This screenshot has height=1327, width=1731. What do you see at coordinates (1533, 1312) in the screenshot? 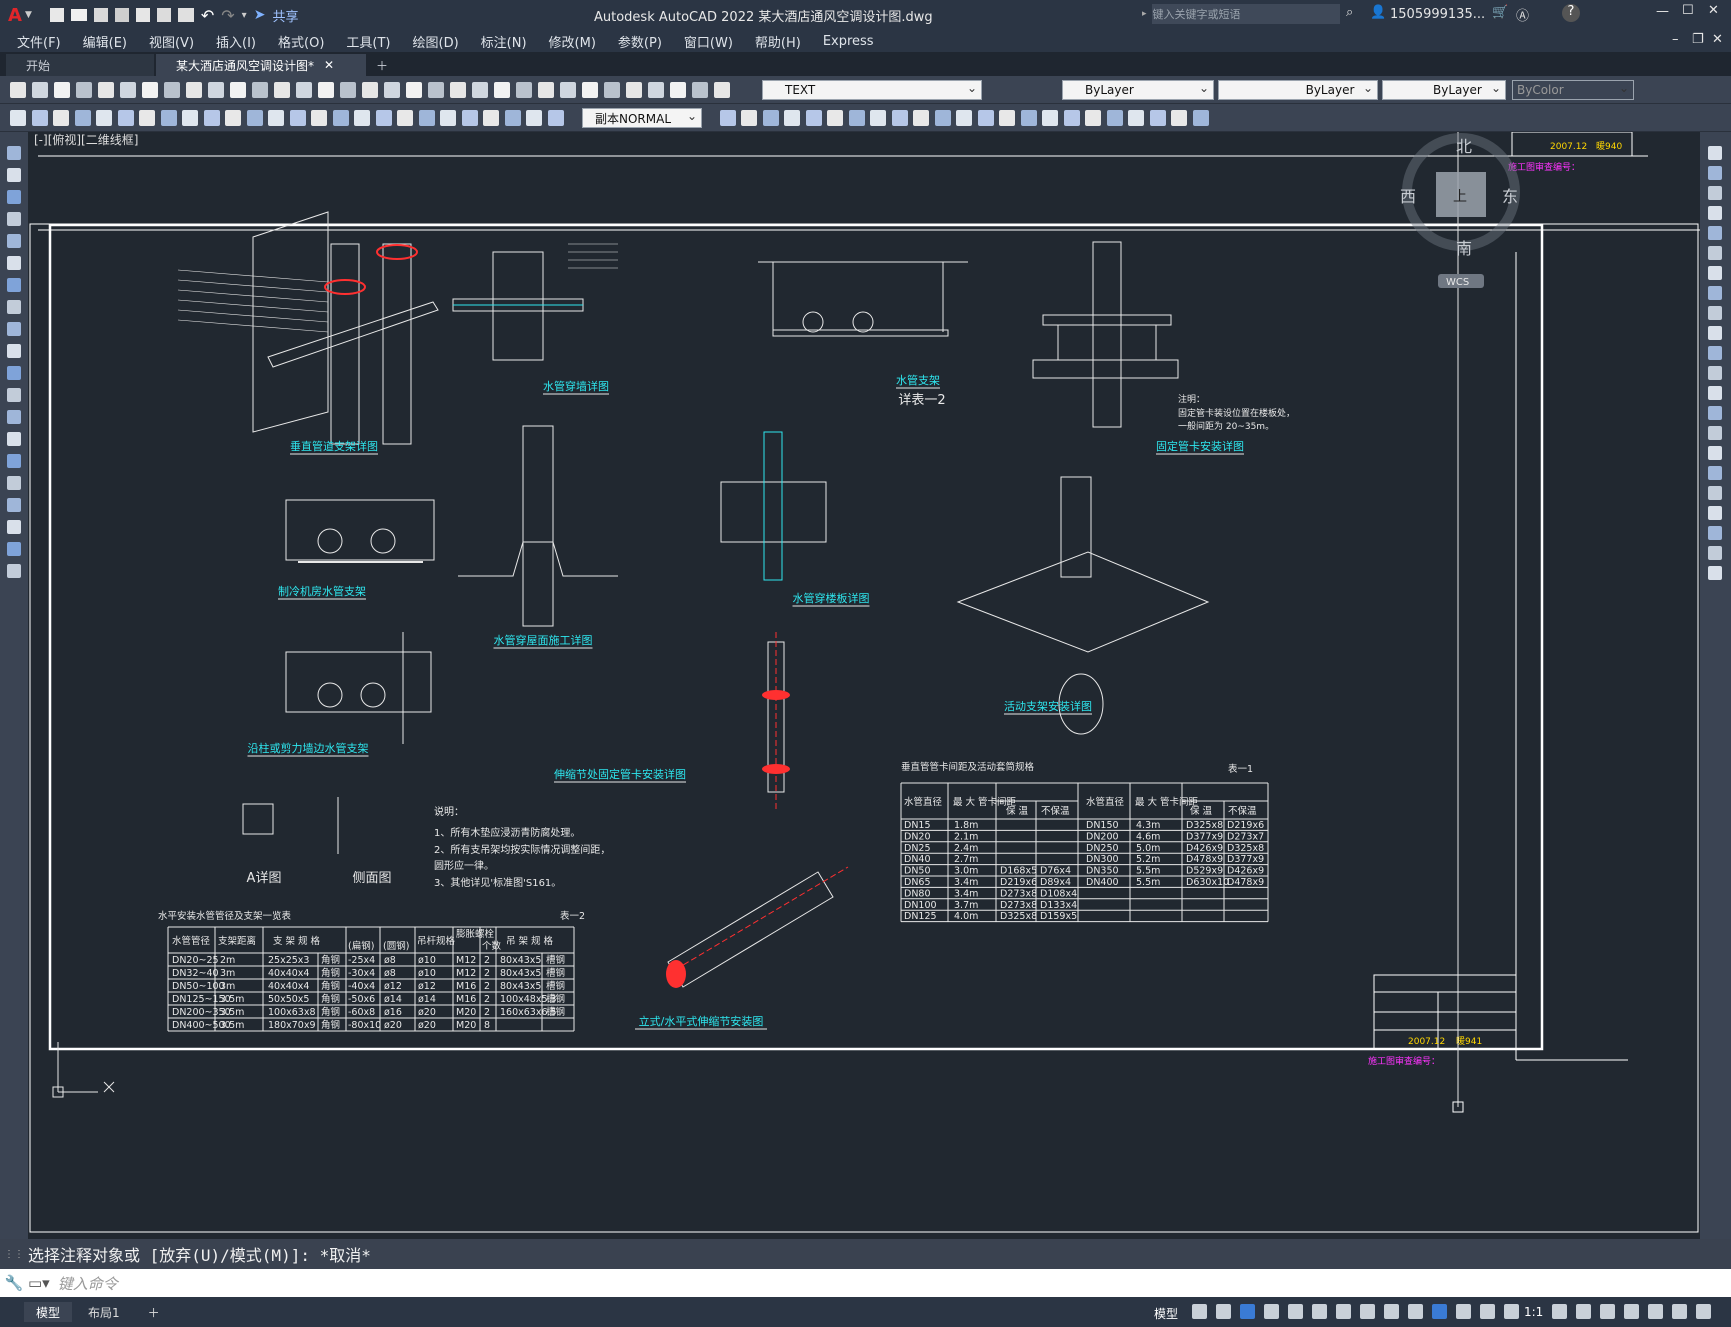
I see `annotation-scale: 1:1` at bounding box center [1533, 1312].